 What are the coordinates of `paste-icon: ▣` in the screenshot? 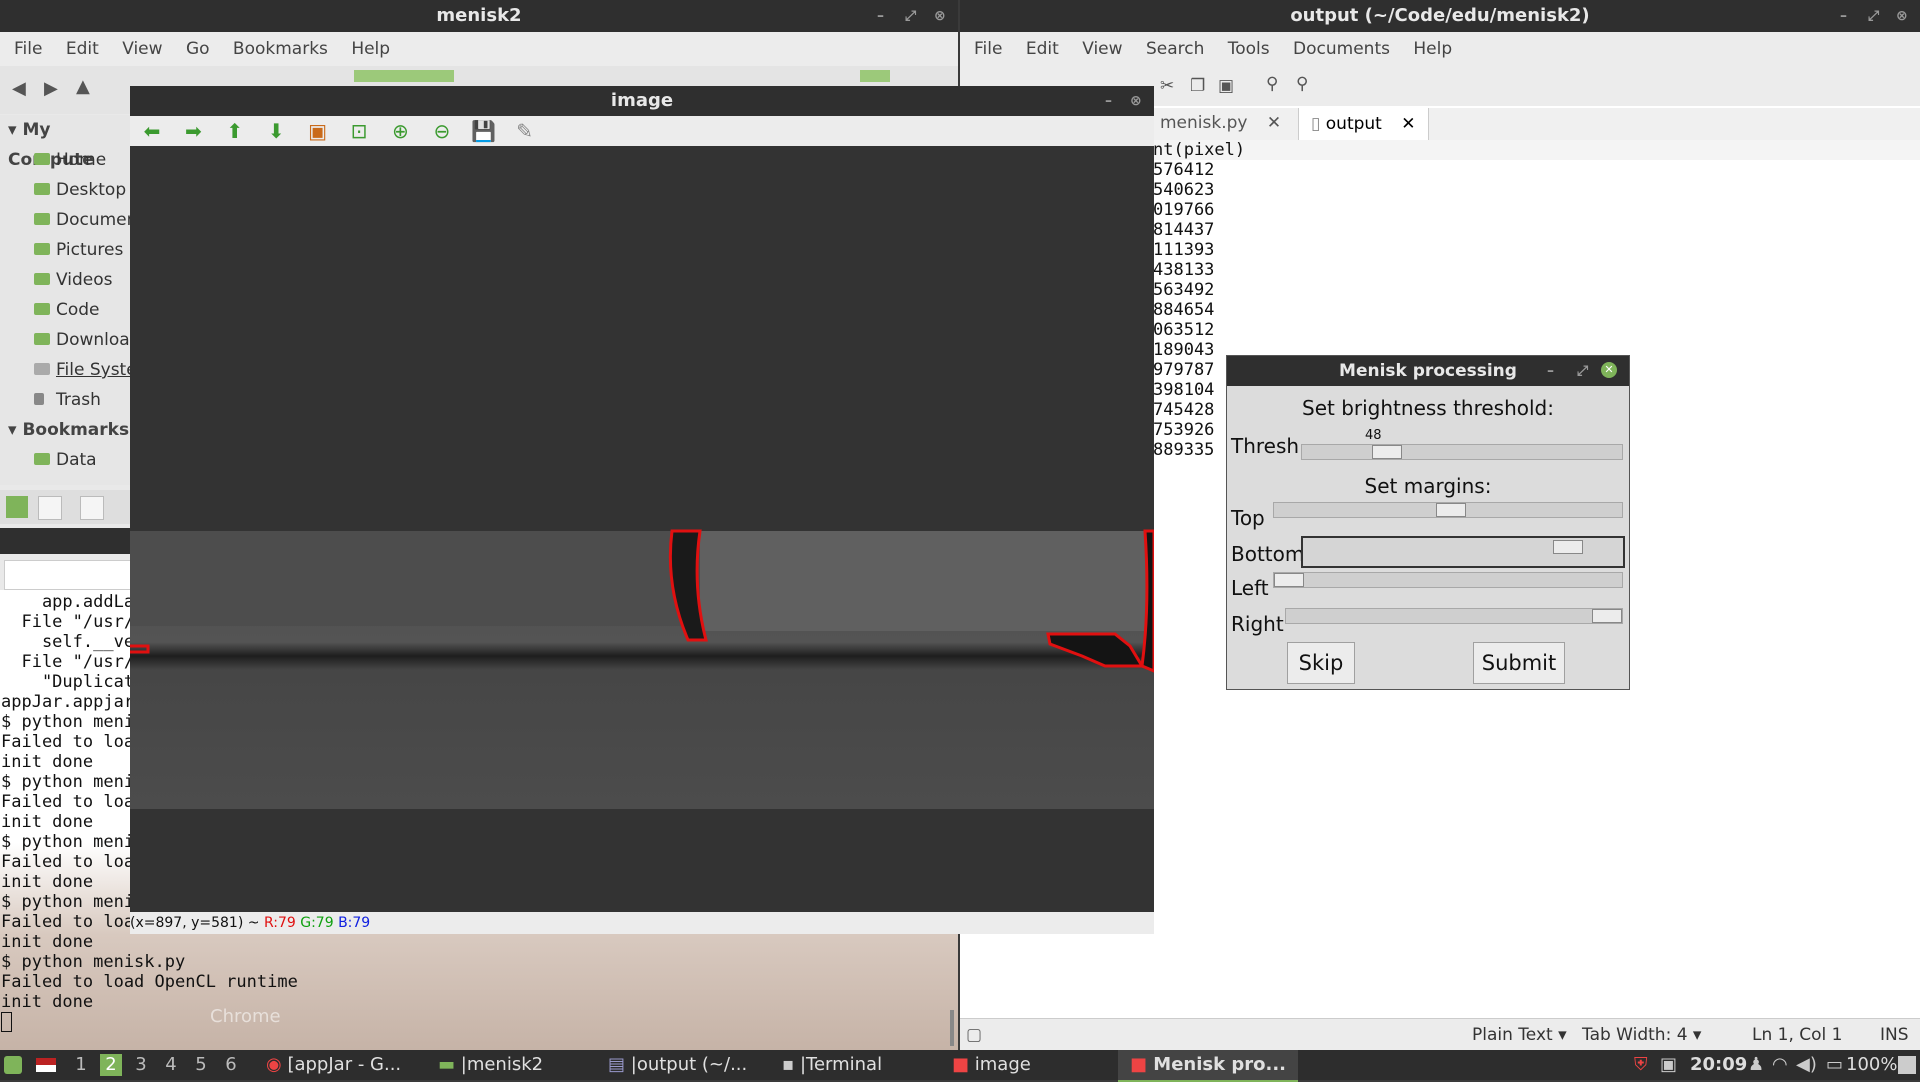 It's located at (1226, 86).